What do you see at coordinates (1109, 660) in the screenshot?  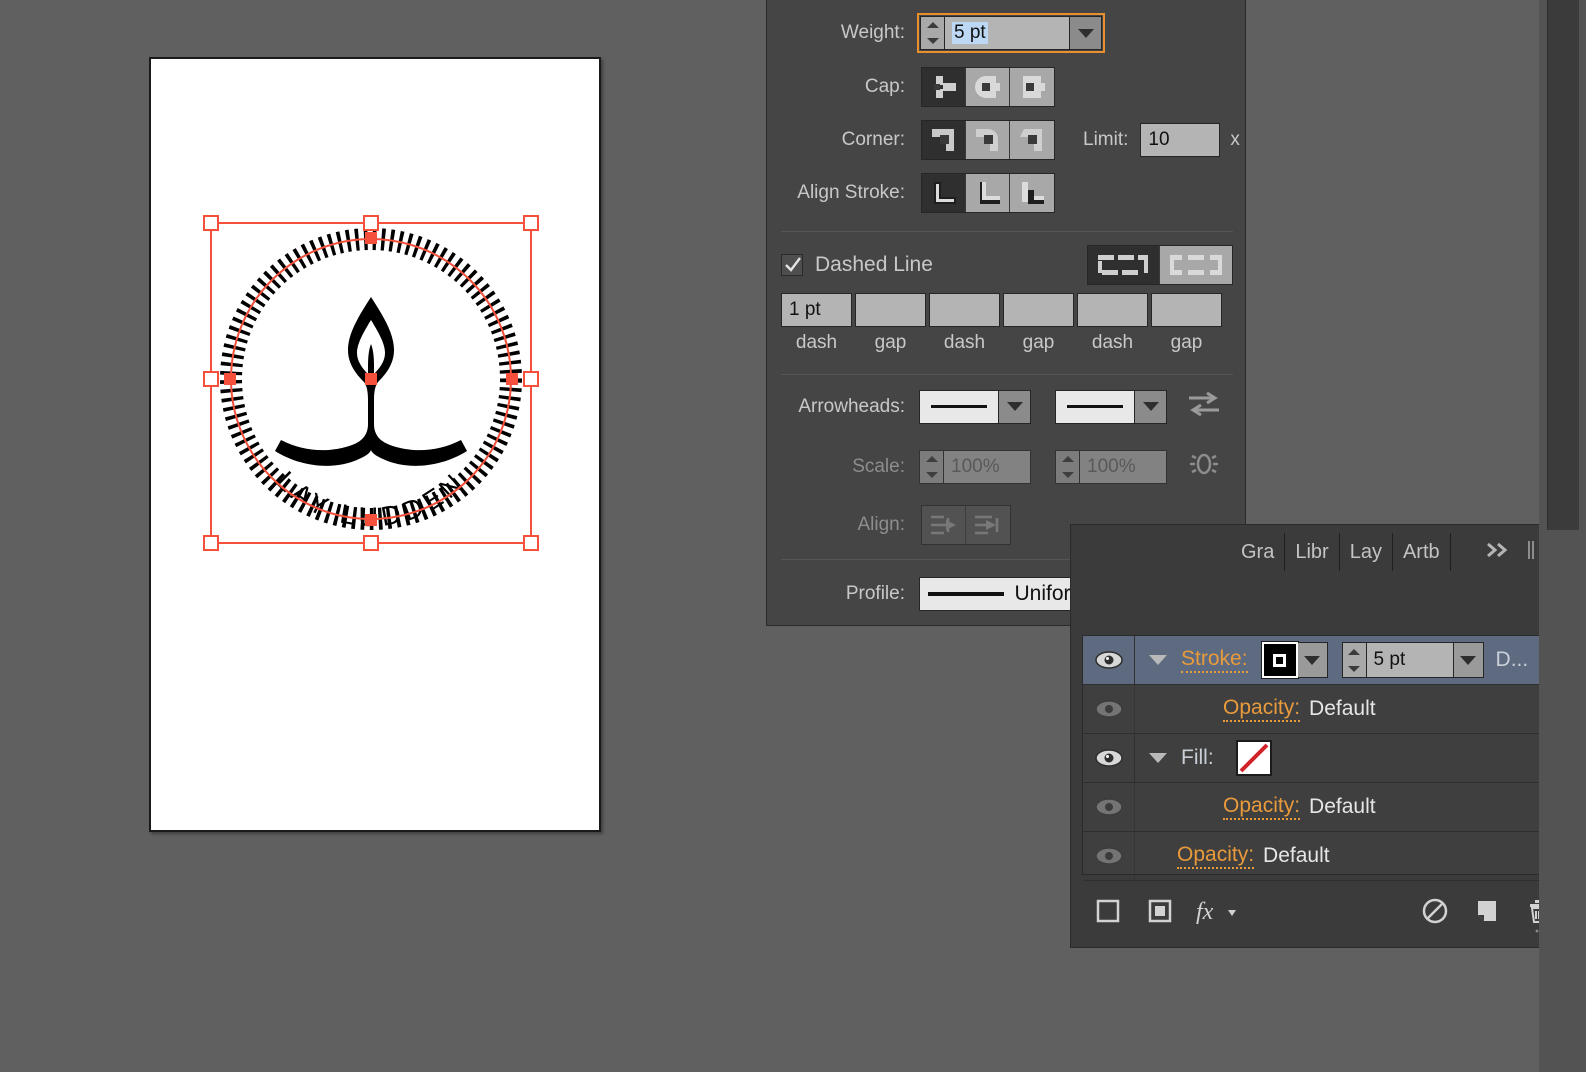 I see `visibility-toggle-stroke` at bounding box center [1109, 660].